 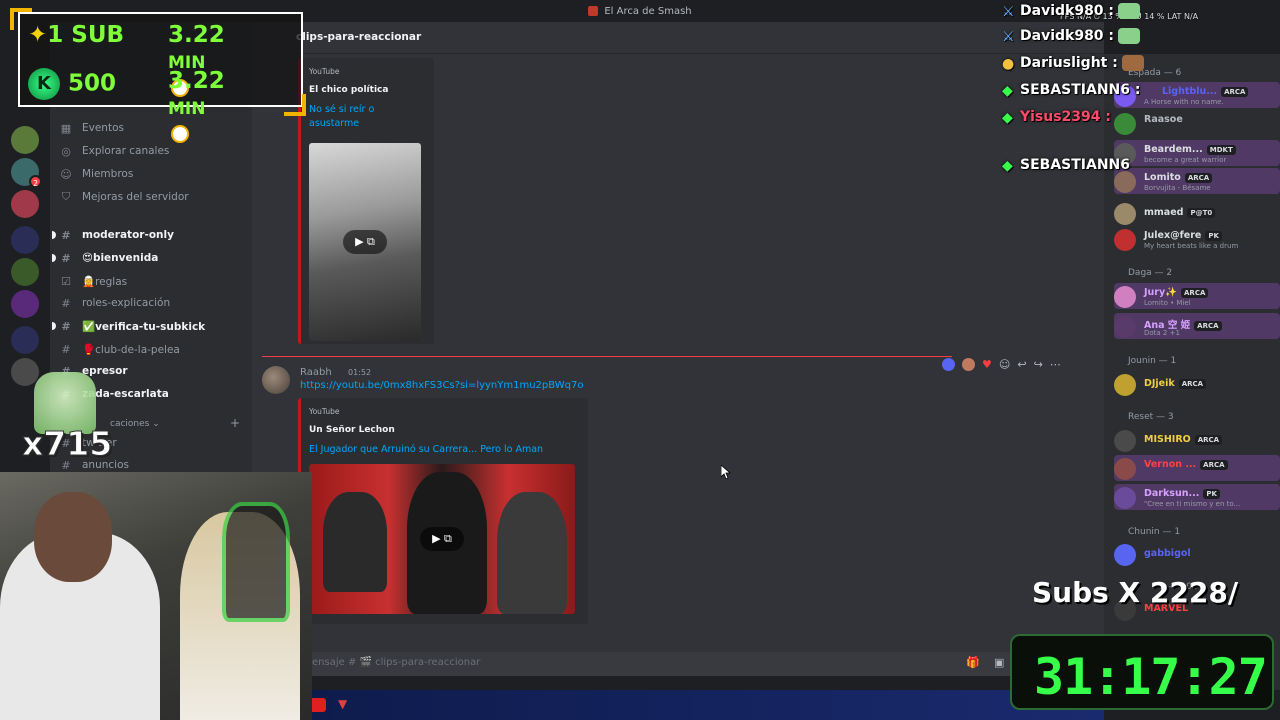 What do you see at coordinates (1151, 677) in the screenshot?
I see `timer-value: 31:17:27` at bounding box center [1151, 677].